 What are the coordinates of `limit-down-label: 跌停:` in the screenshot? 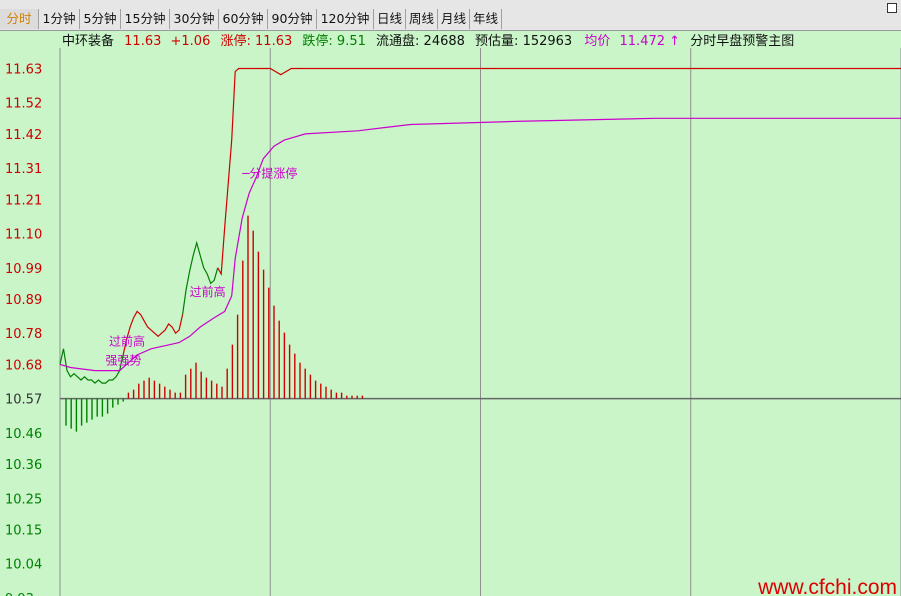 It's located at (317, 41).